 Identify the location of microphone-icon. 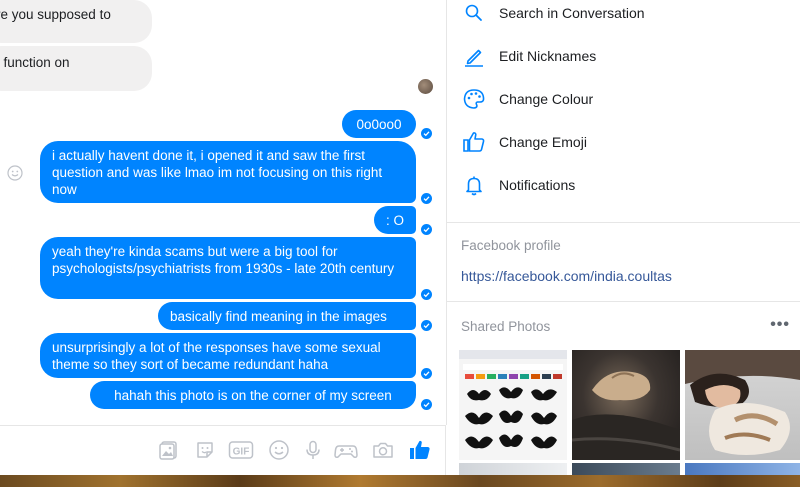
(313, 450).